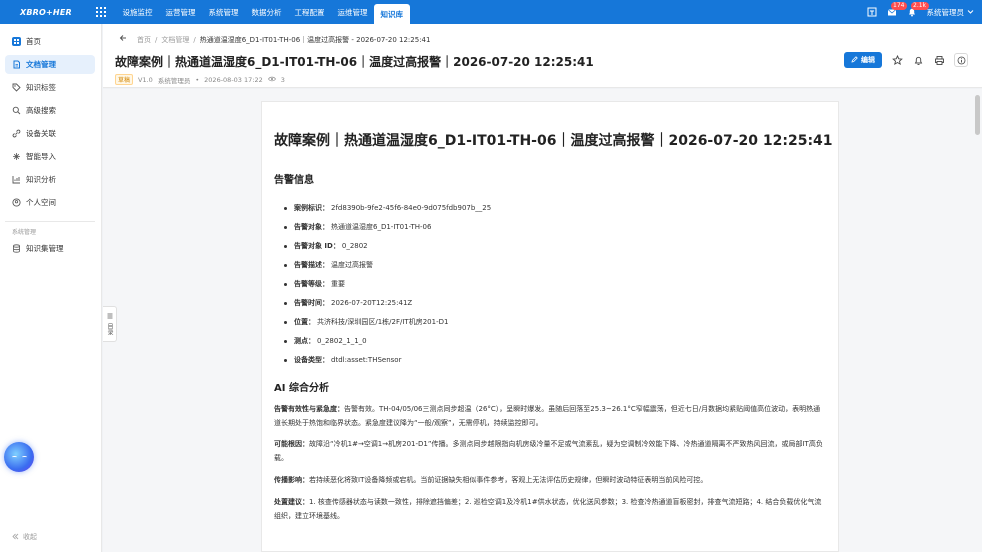 The height and width of the screenshot is (552, 982). Describe the element at coordinates (24, 232) in the screenshot. I see `sidebar-group-label: 系统管理` at that location.